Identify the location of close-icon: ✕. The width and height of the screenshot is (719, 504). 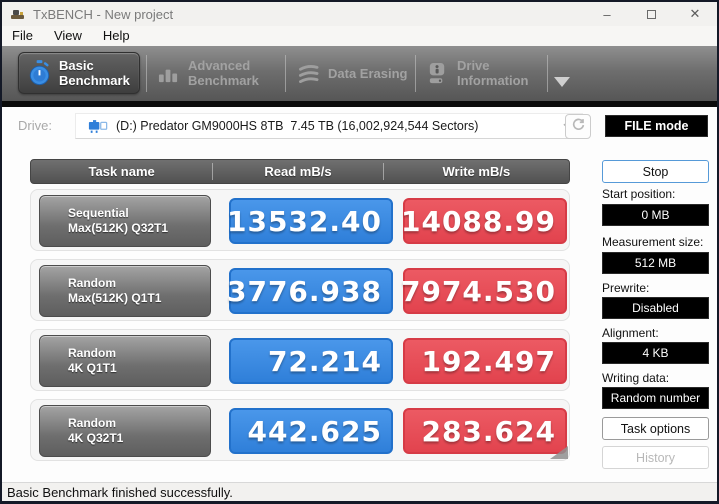
(695, 13).